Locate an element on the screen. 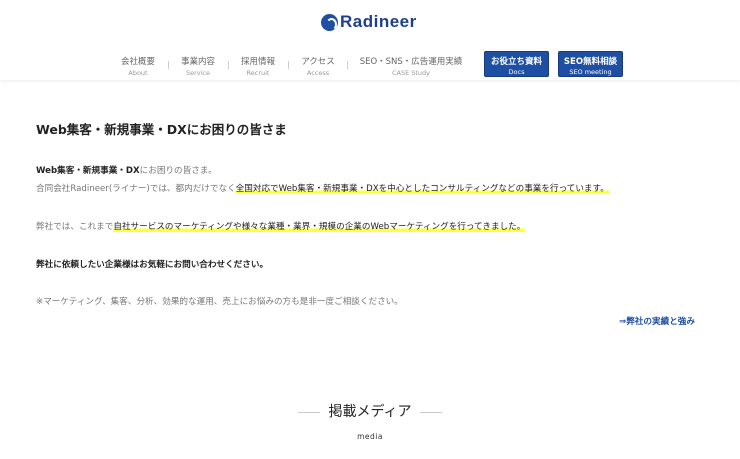 Image resolution: width=740 pixels, height=459 pixels. nav-case-study: SEO・SNS・広告運用実績 CASE Study is located at coordinates (411, 66).